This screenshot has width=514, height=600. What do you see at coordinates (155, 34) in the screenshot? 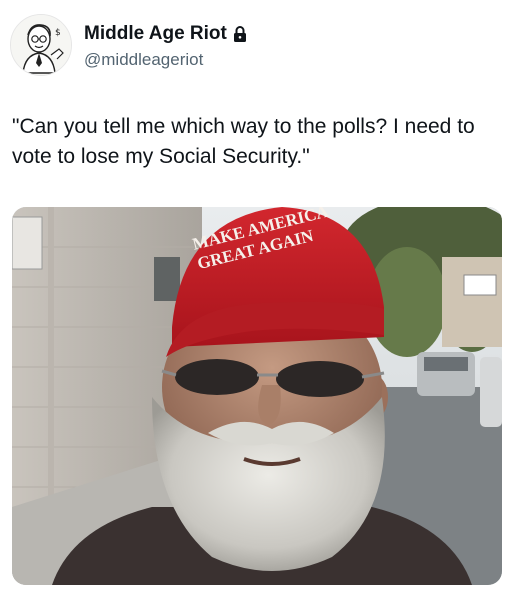
I see `display-name: Middle Age Riot` at bounding box center [155, 34].